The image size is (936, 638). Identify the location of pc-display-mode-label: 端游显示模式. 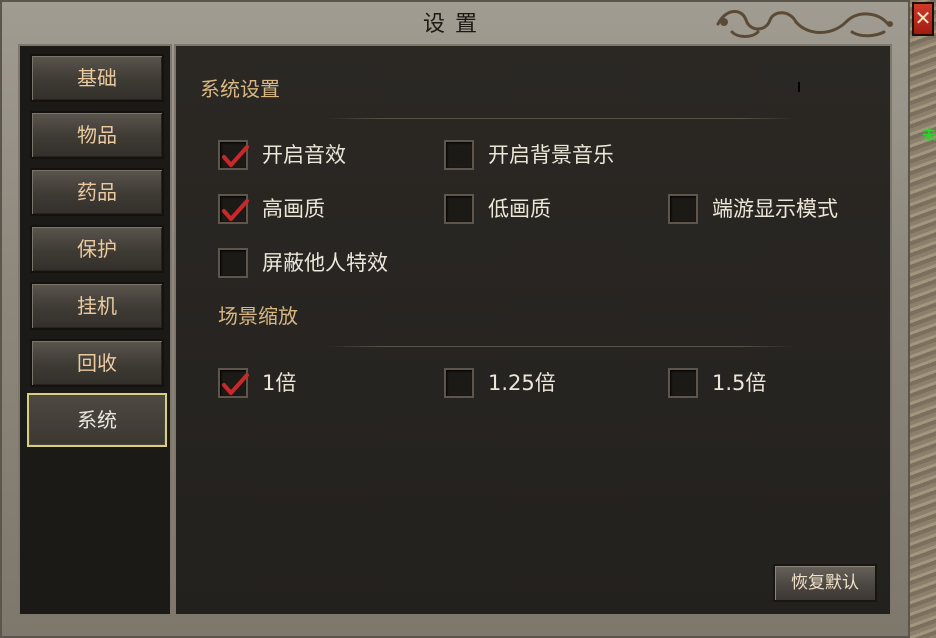
(775, 209).